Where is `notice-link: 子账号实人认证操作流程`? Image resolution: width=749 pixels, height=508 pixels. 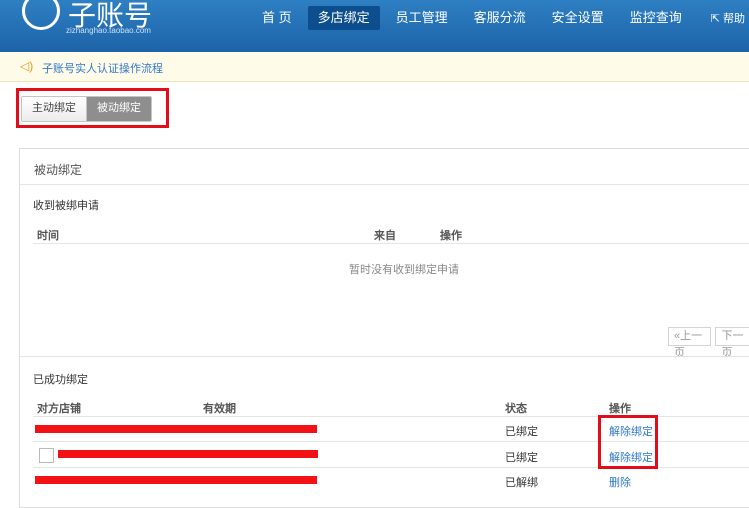
notice-link: 子账号实人认证操作流程 is located at coordinates (102, 68).